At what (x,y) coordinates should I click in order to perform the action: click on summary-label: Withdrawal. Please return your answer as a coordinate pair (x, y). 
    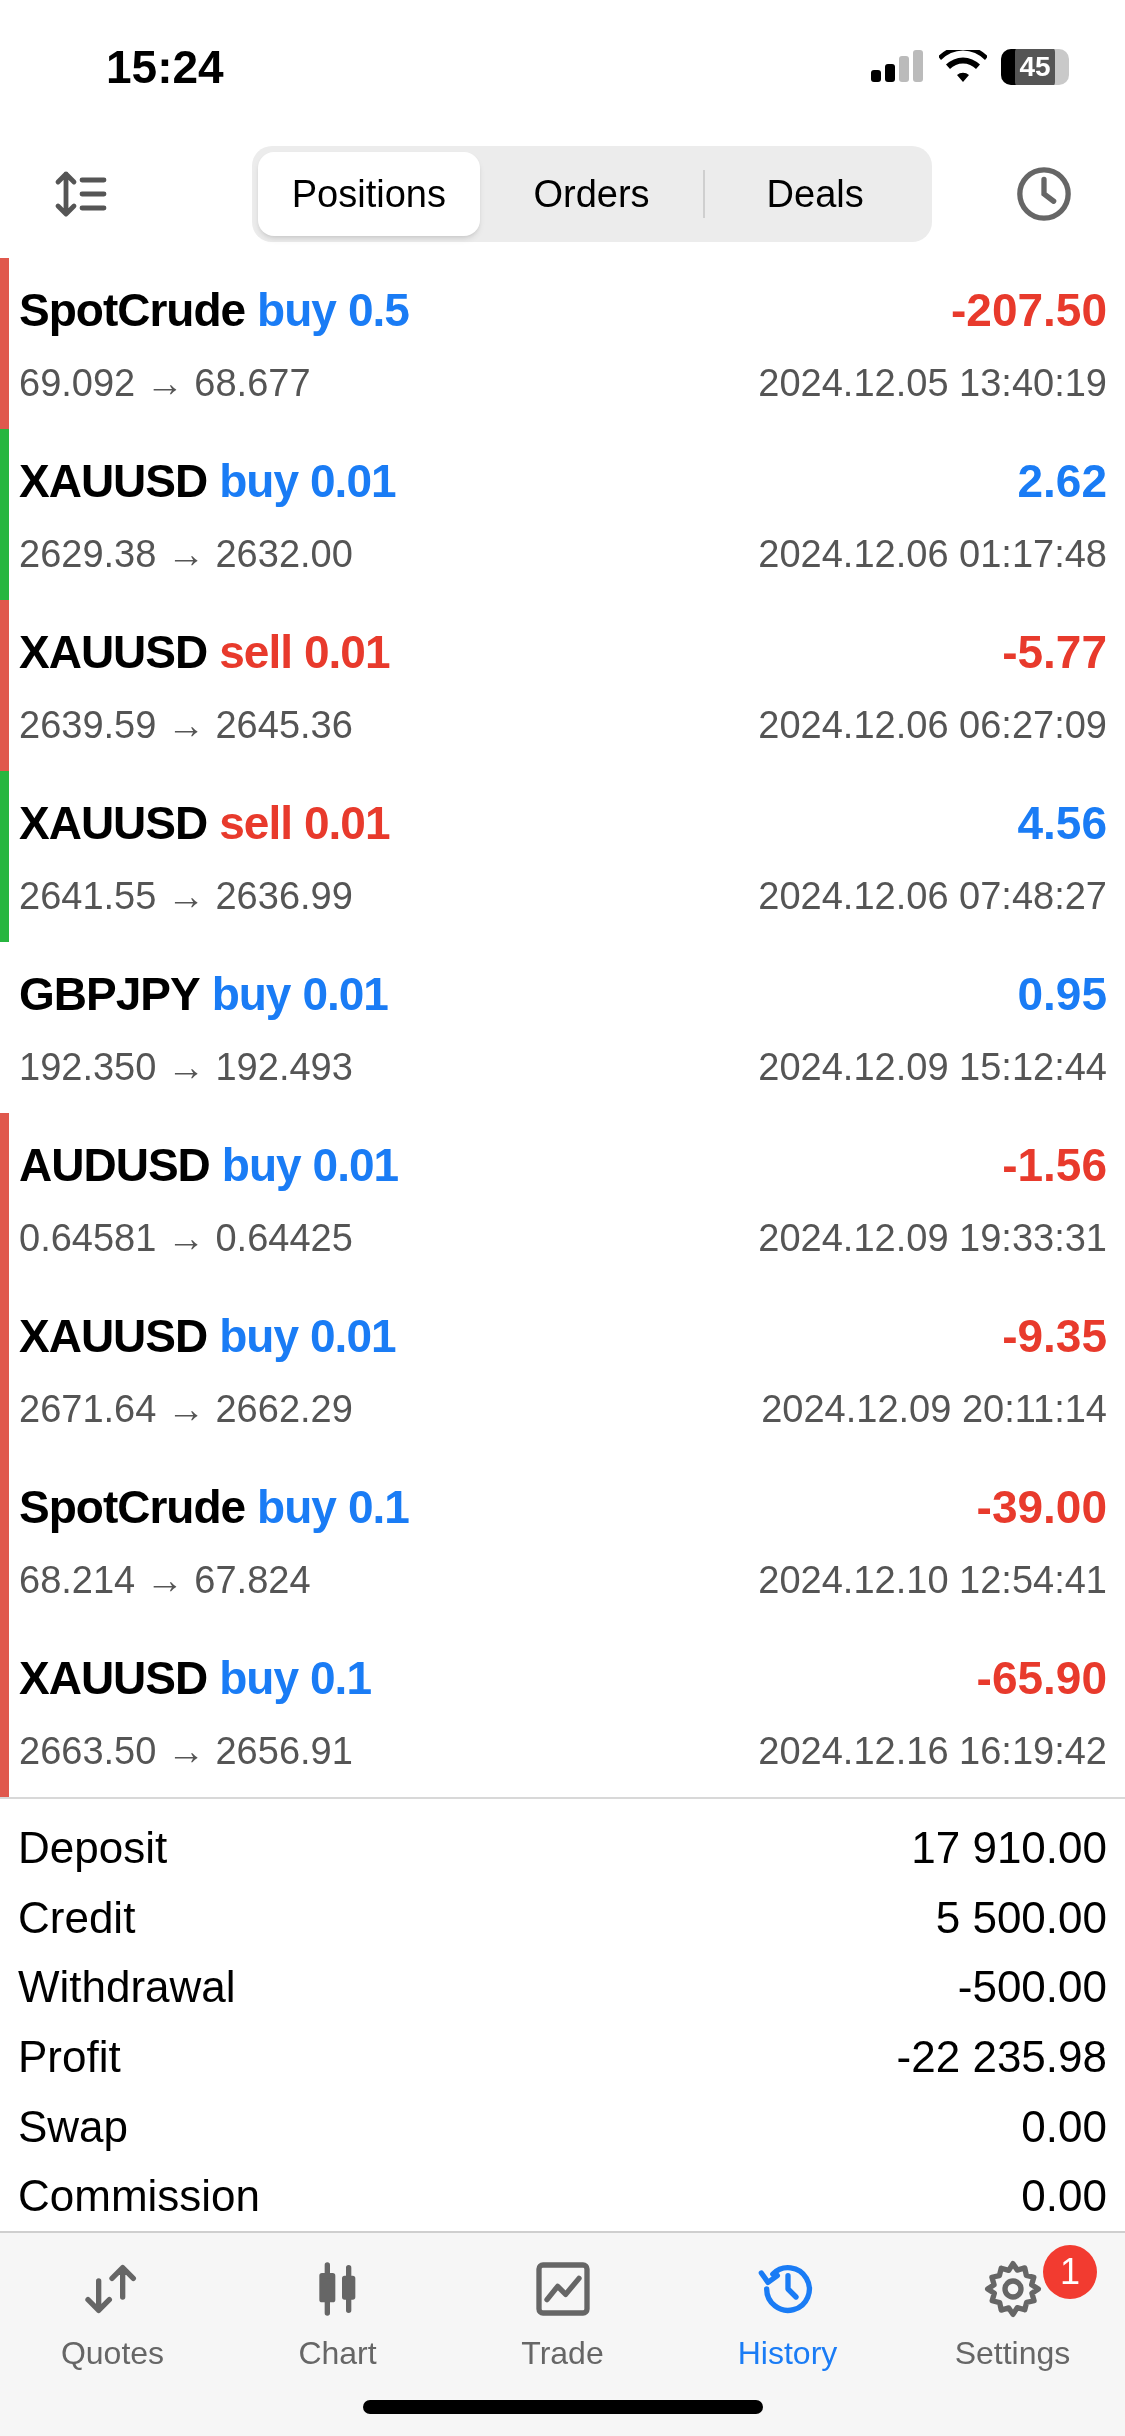
    Looking at the image, I should click on (127, 1987).